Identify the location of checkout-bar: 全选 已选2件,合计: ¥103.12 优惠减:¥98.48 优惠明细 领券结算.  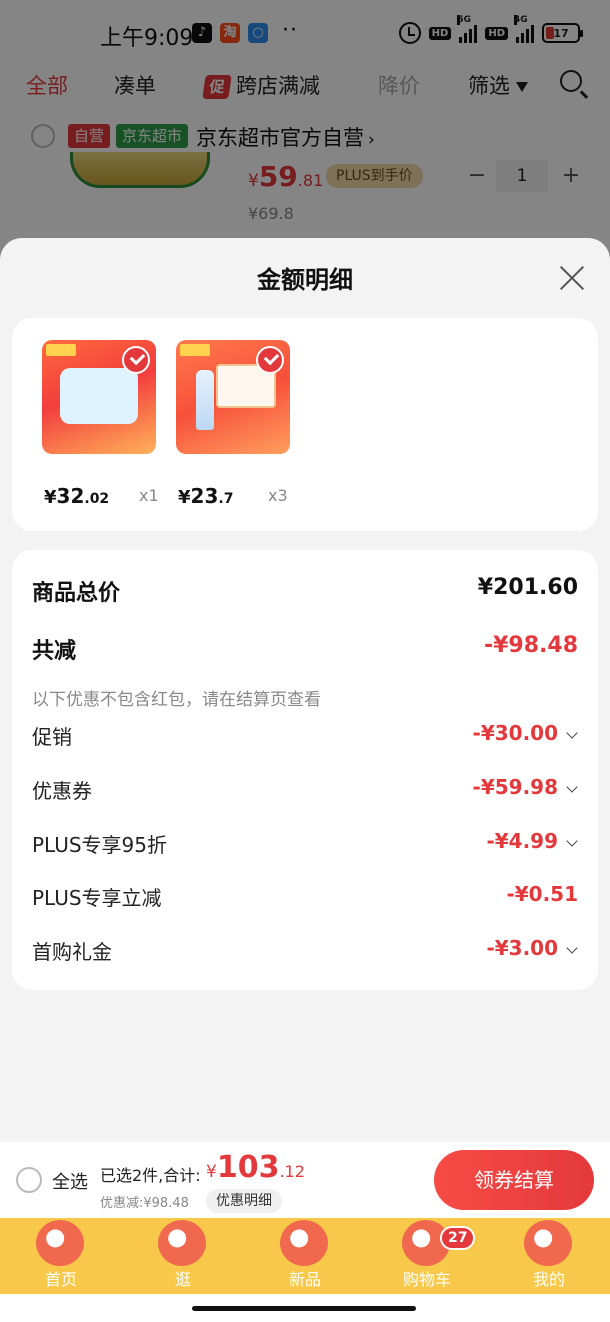
(305, 1180).